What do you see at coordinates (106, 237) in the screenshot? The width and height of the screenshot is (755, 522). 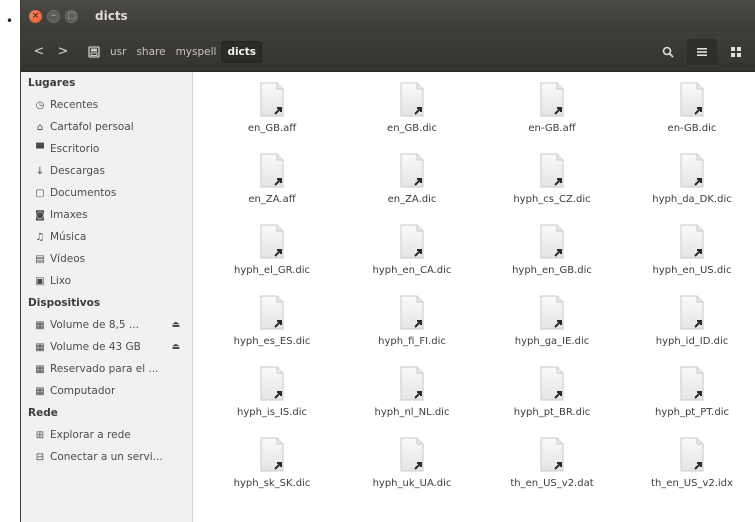 I see `sidebar-item-m-sica: ♫ Música` at bounding box center [106, 237].